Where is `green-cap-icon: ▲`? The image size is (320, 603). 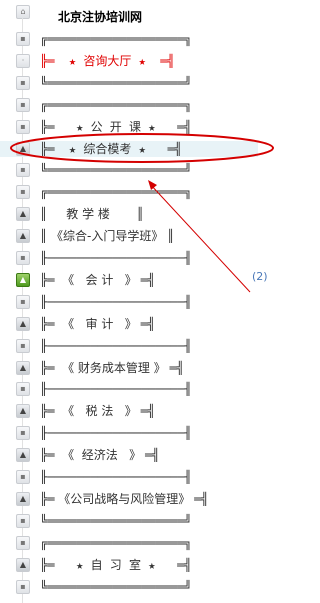
green-cap-icon: ▲ is located at coordinates (23, 280).